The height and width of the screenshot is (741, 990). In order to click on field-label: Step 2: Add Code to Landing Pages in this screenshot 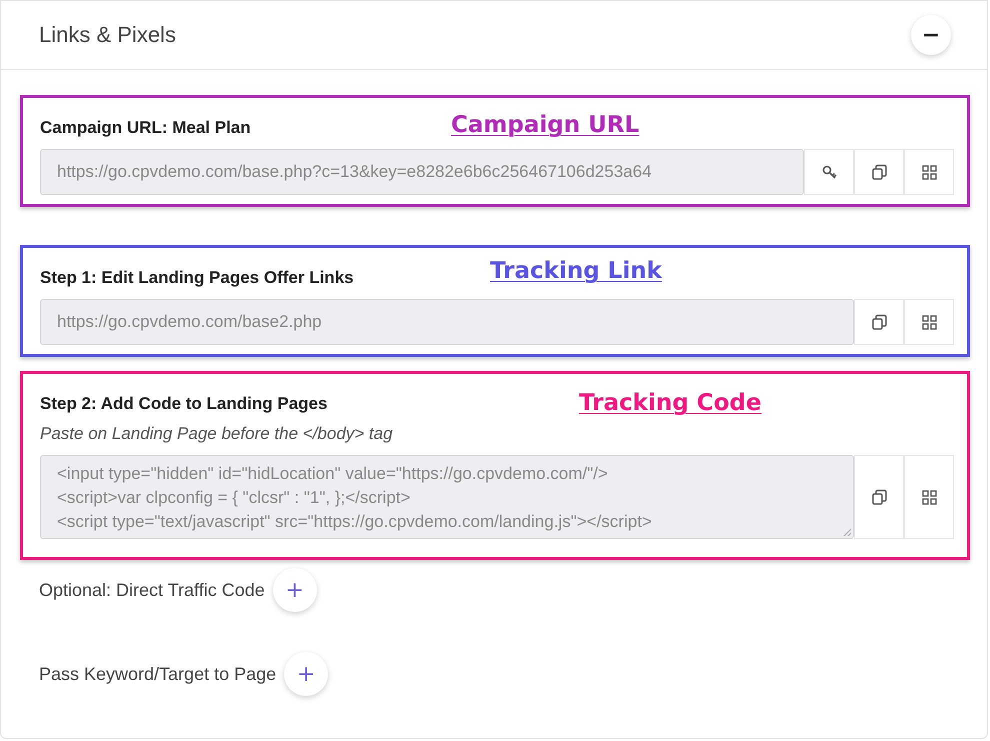, I will do `click(184, 404)`.